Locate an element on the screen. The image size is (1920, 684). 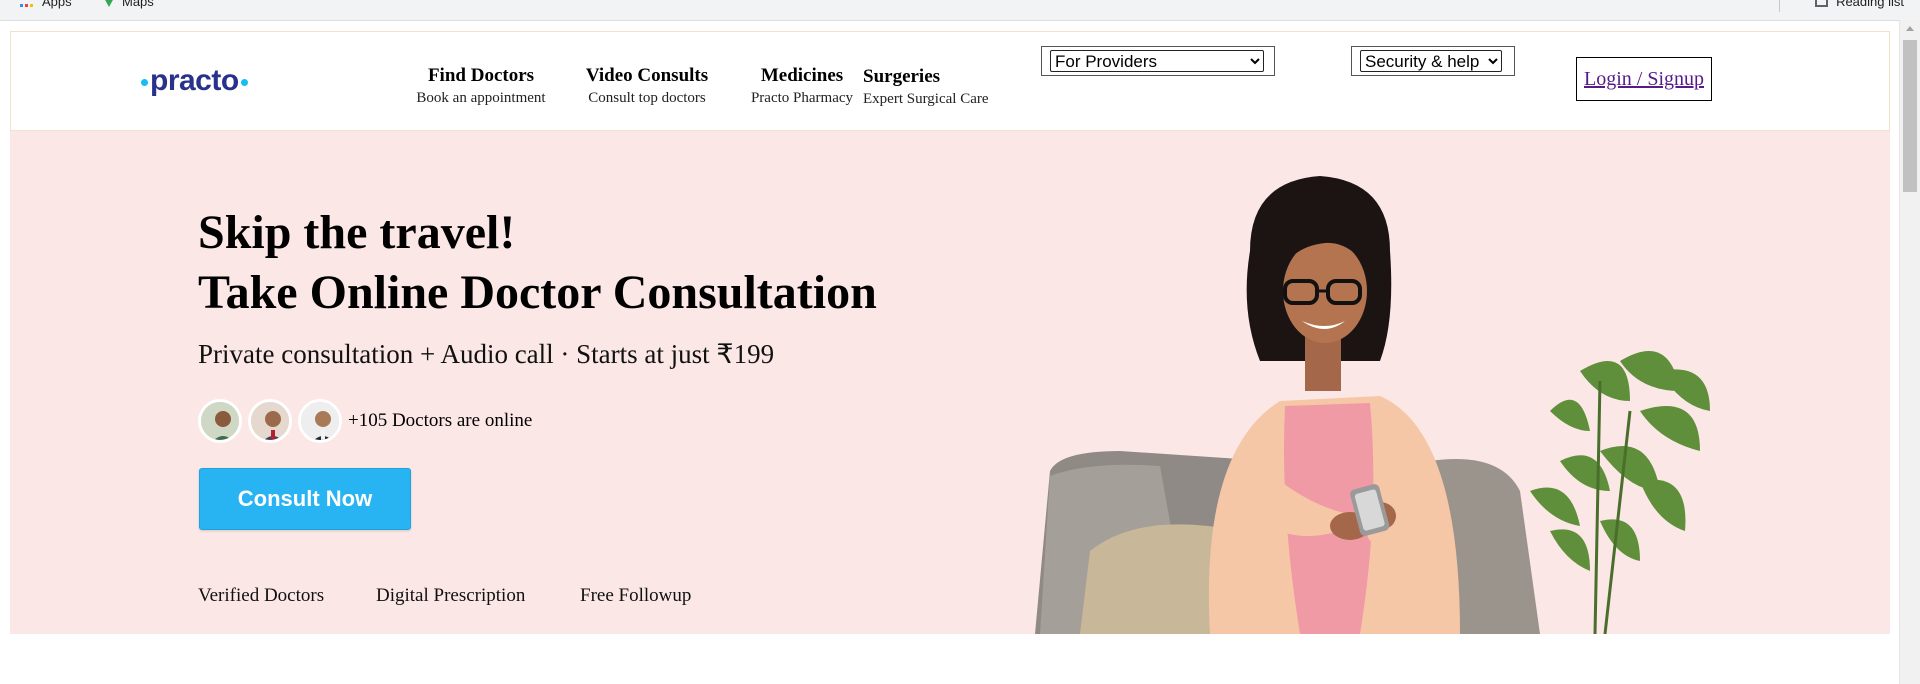
hero-title-line-1: Skip the travel! is located at coordinates (357, 232).